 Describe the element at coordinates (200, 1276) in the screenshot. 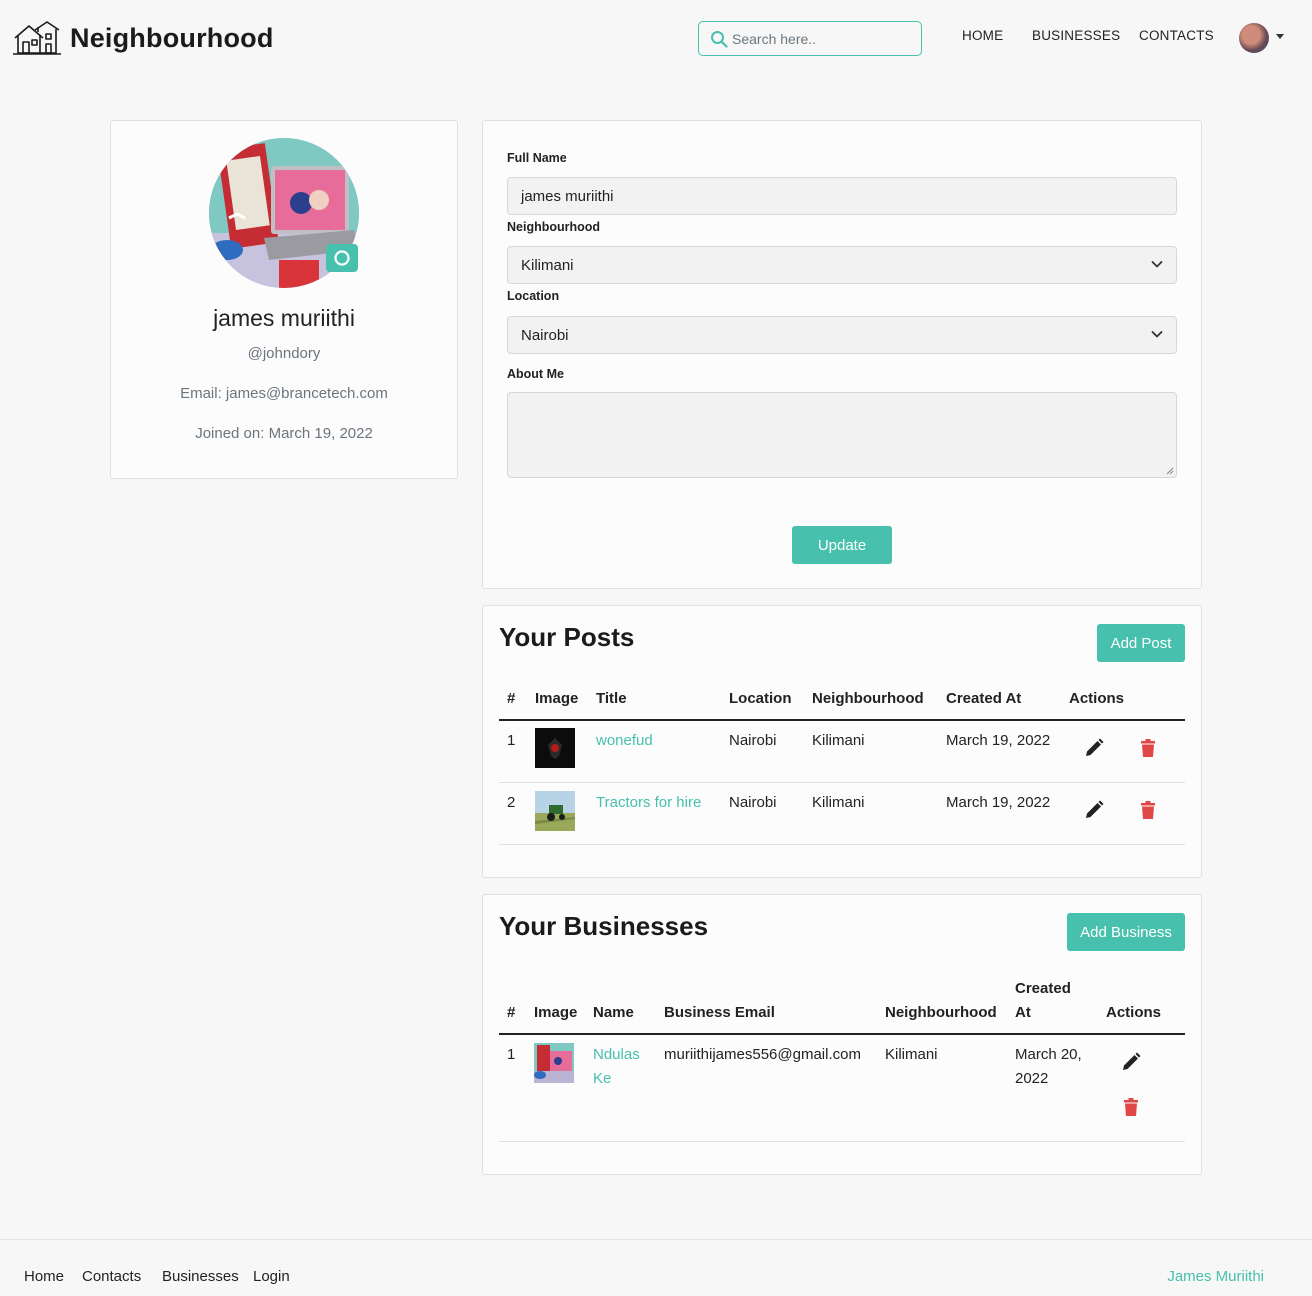

I see `footer-link-businesses: Businesses` at that location.